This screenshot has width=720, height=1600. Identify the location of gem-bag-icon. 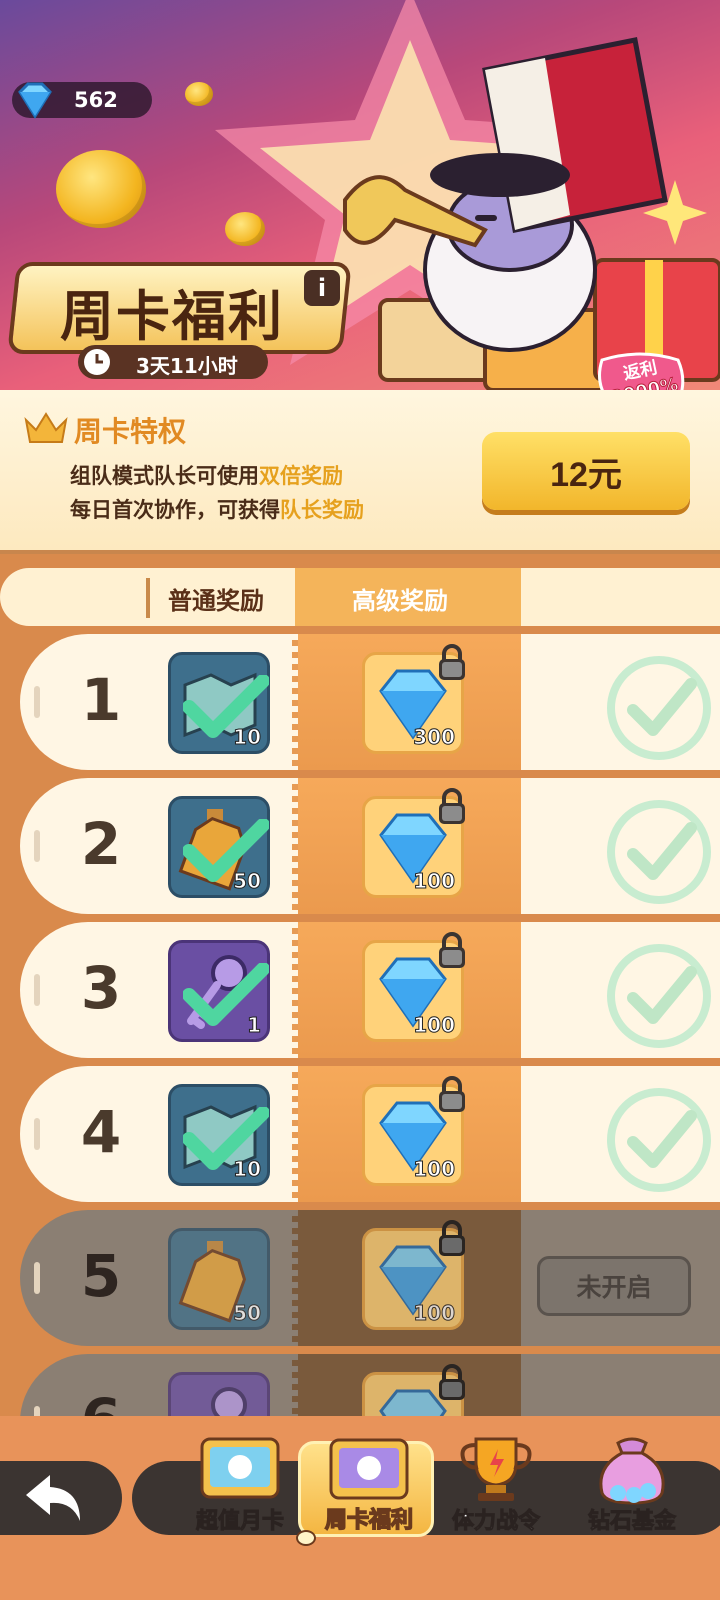
(632, 1471).